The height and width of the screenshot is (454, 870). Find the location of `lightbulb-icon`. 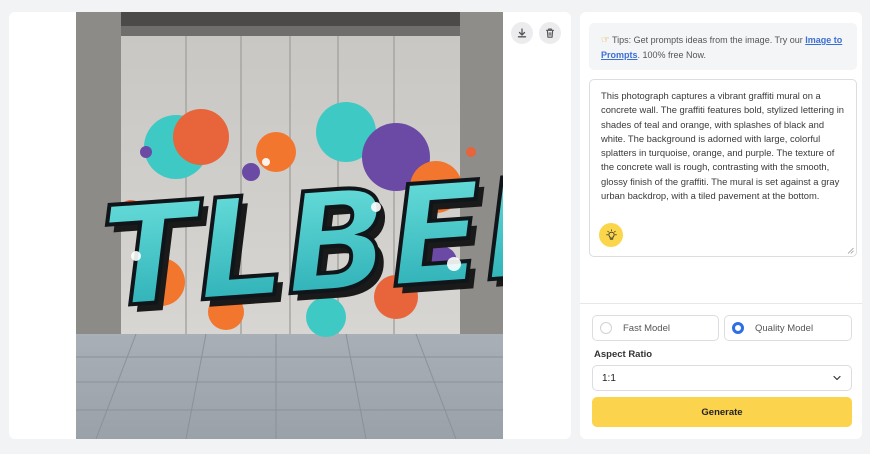

lightbulb-icon is located at coordinates (611, 234).